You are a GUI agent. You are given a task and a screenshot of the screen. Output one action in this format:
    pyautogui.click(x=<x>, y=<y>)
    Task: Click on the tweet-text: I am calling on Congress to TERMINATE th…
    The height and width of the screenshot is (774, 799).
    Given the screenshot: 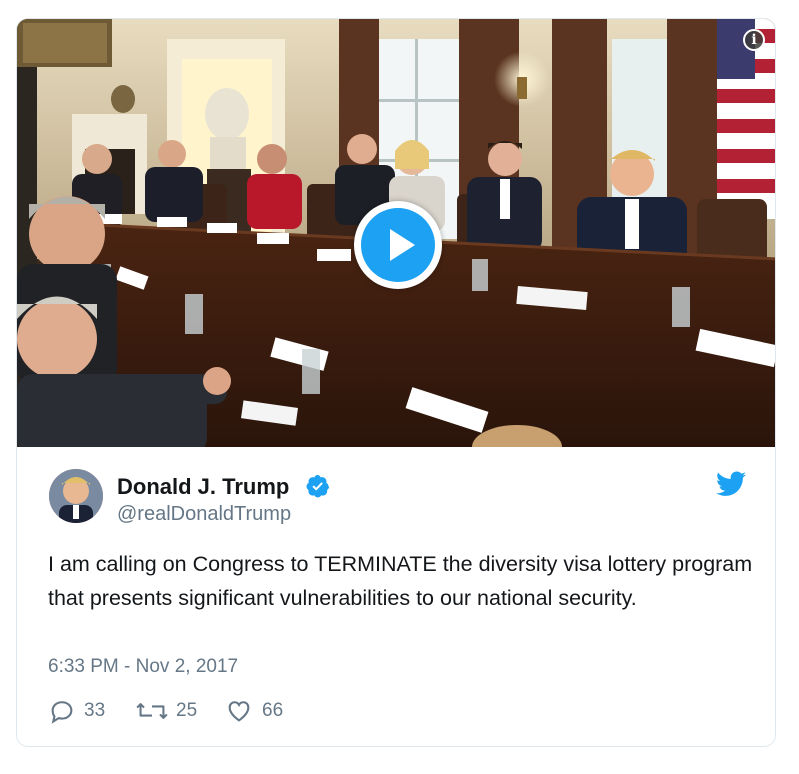 What is the action you would take?
    pyautogui.click(x=400, y=581)
    